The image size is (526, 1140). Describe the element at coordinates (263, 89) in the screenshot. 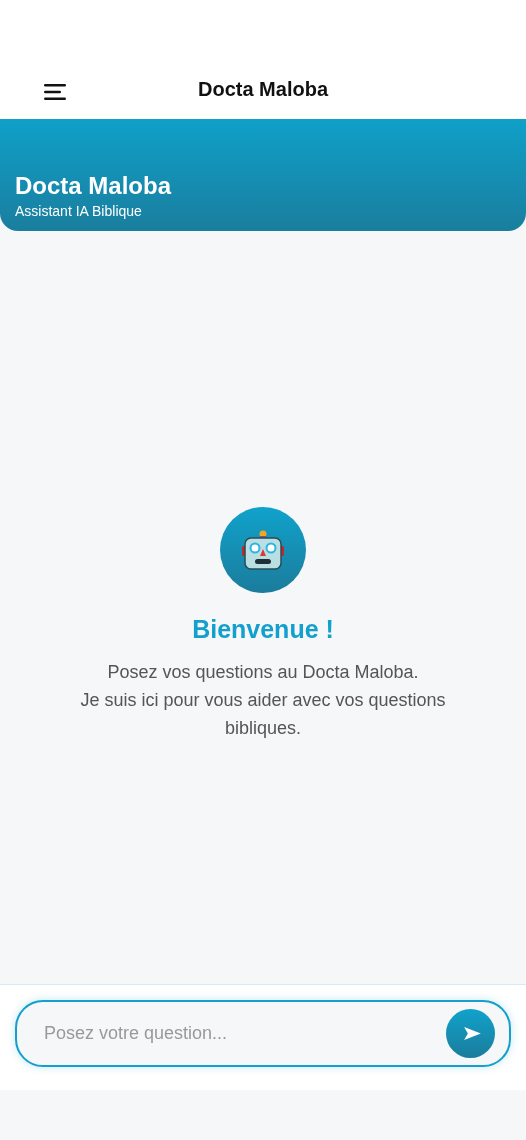

I see `app-title: Docta Maloba` at that location.